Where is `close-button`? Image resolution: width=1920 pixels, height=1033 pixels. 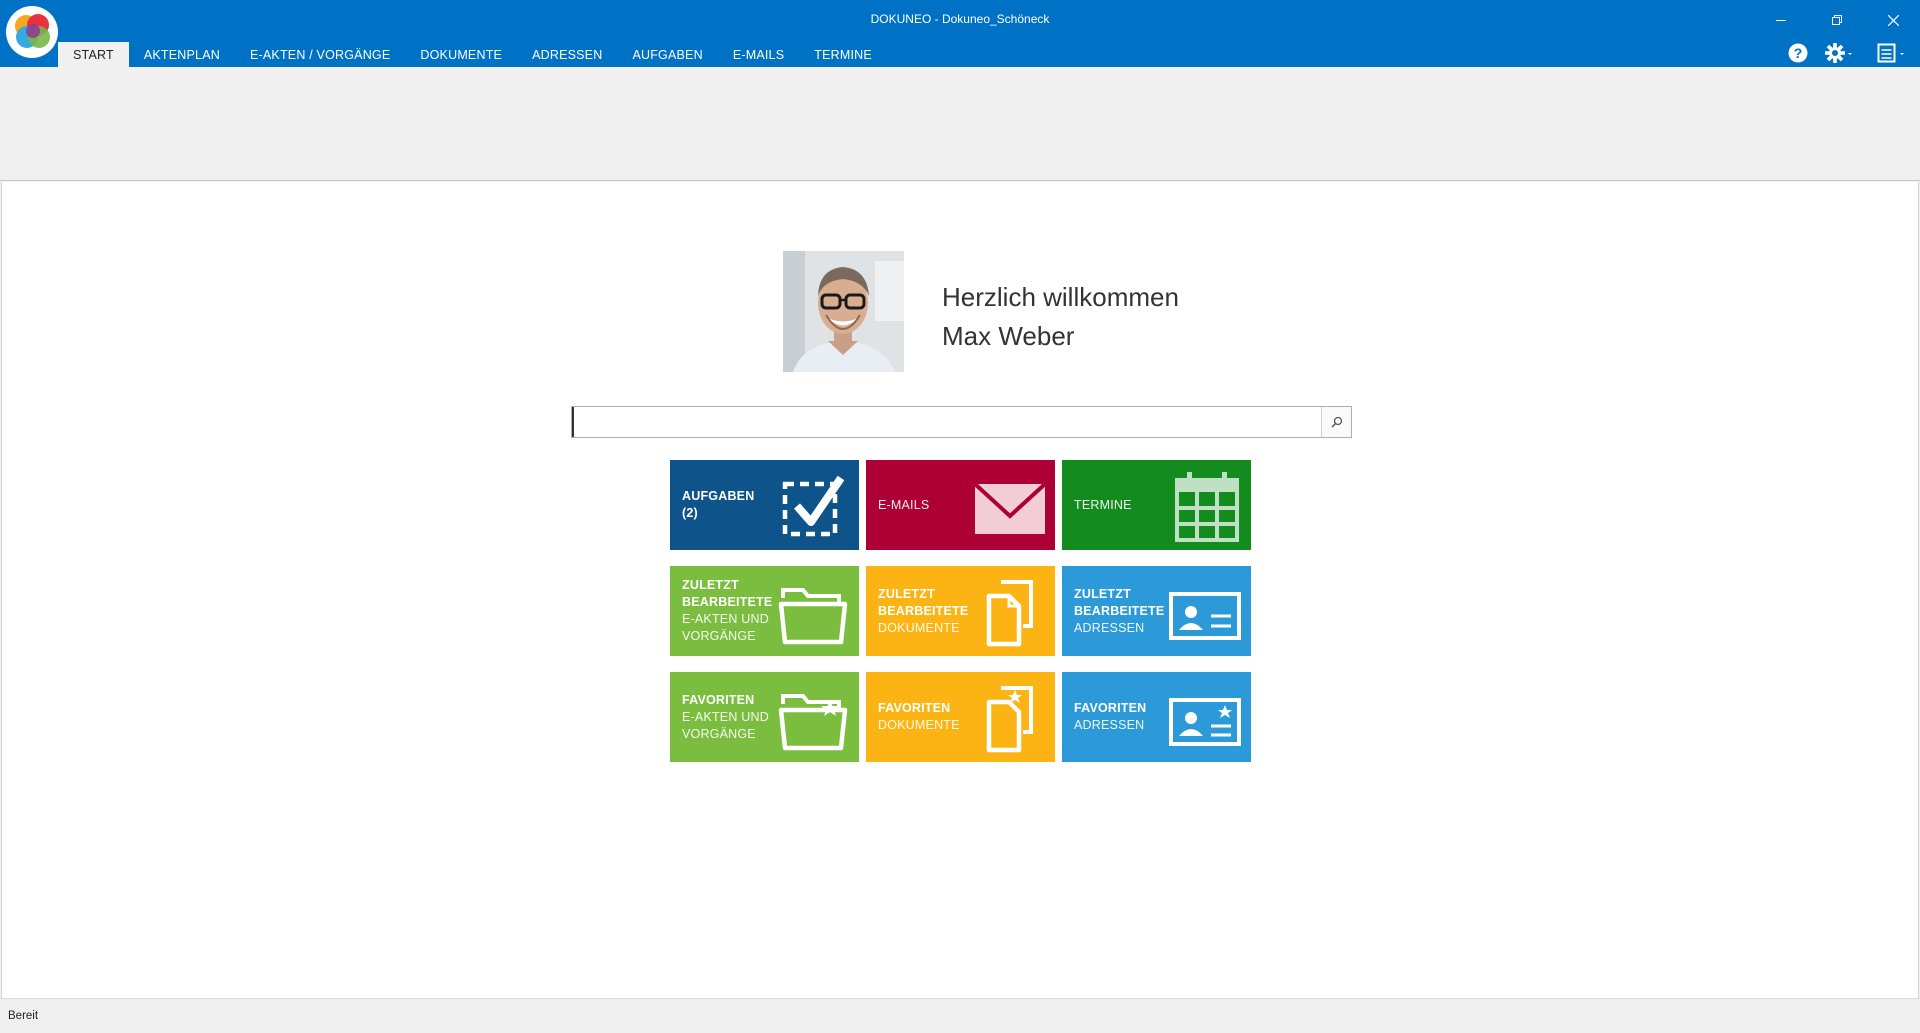 close-button is located at coordinates (1893, 20).